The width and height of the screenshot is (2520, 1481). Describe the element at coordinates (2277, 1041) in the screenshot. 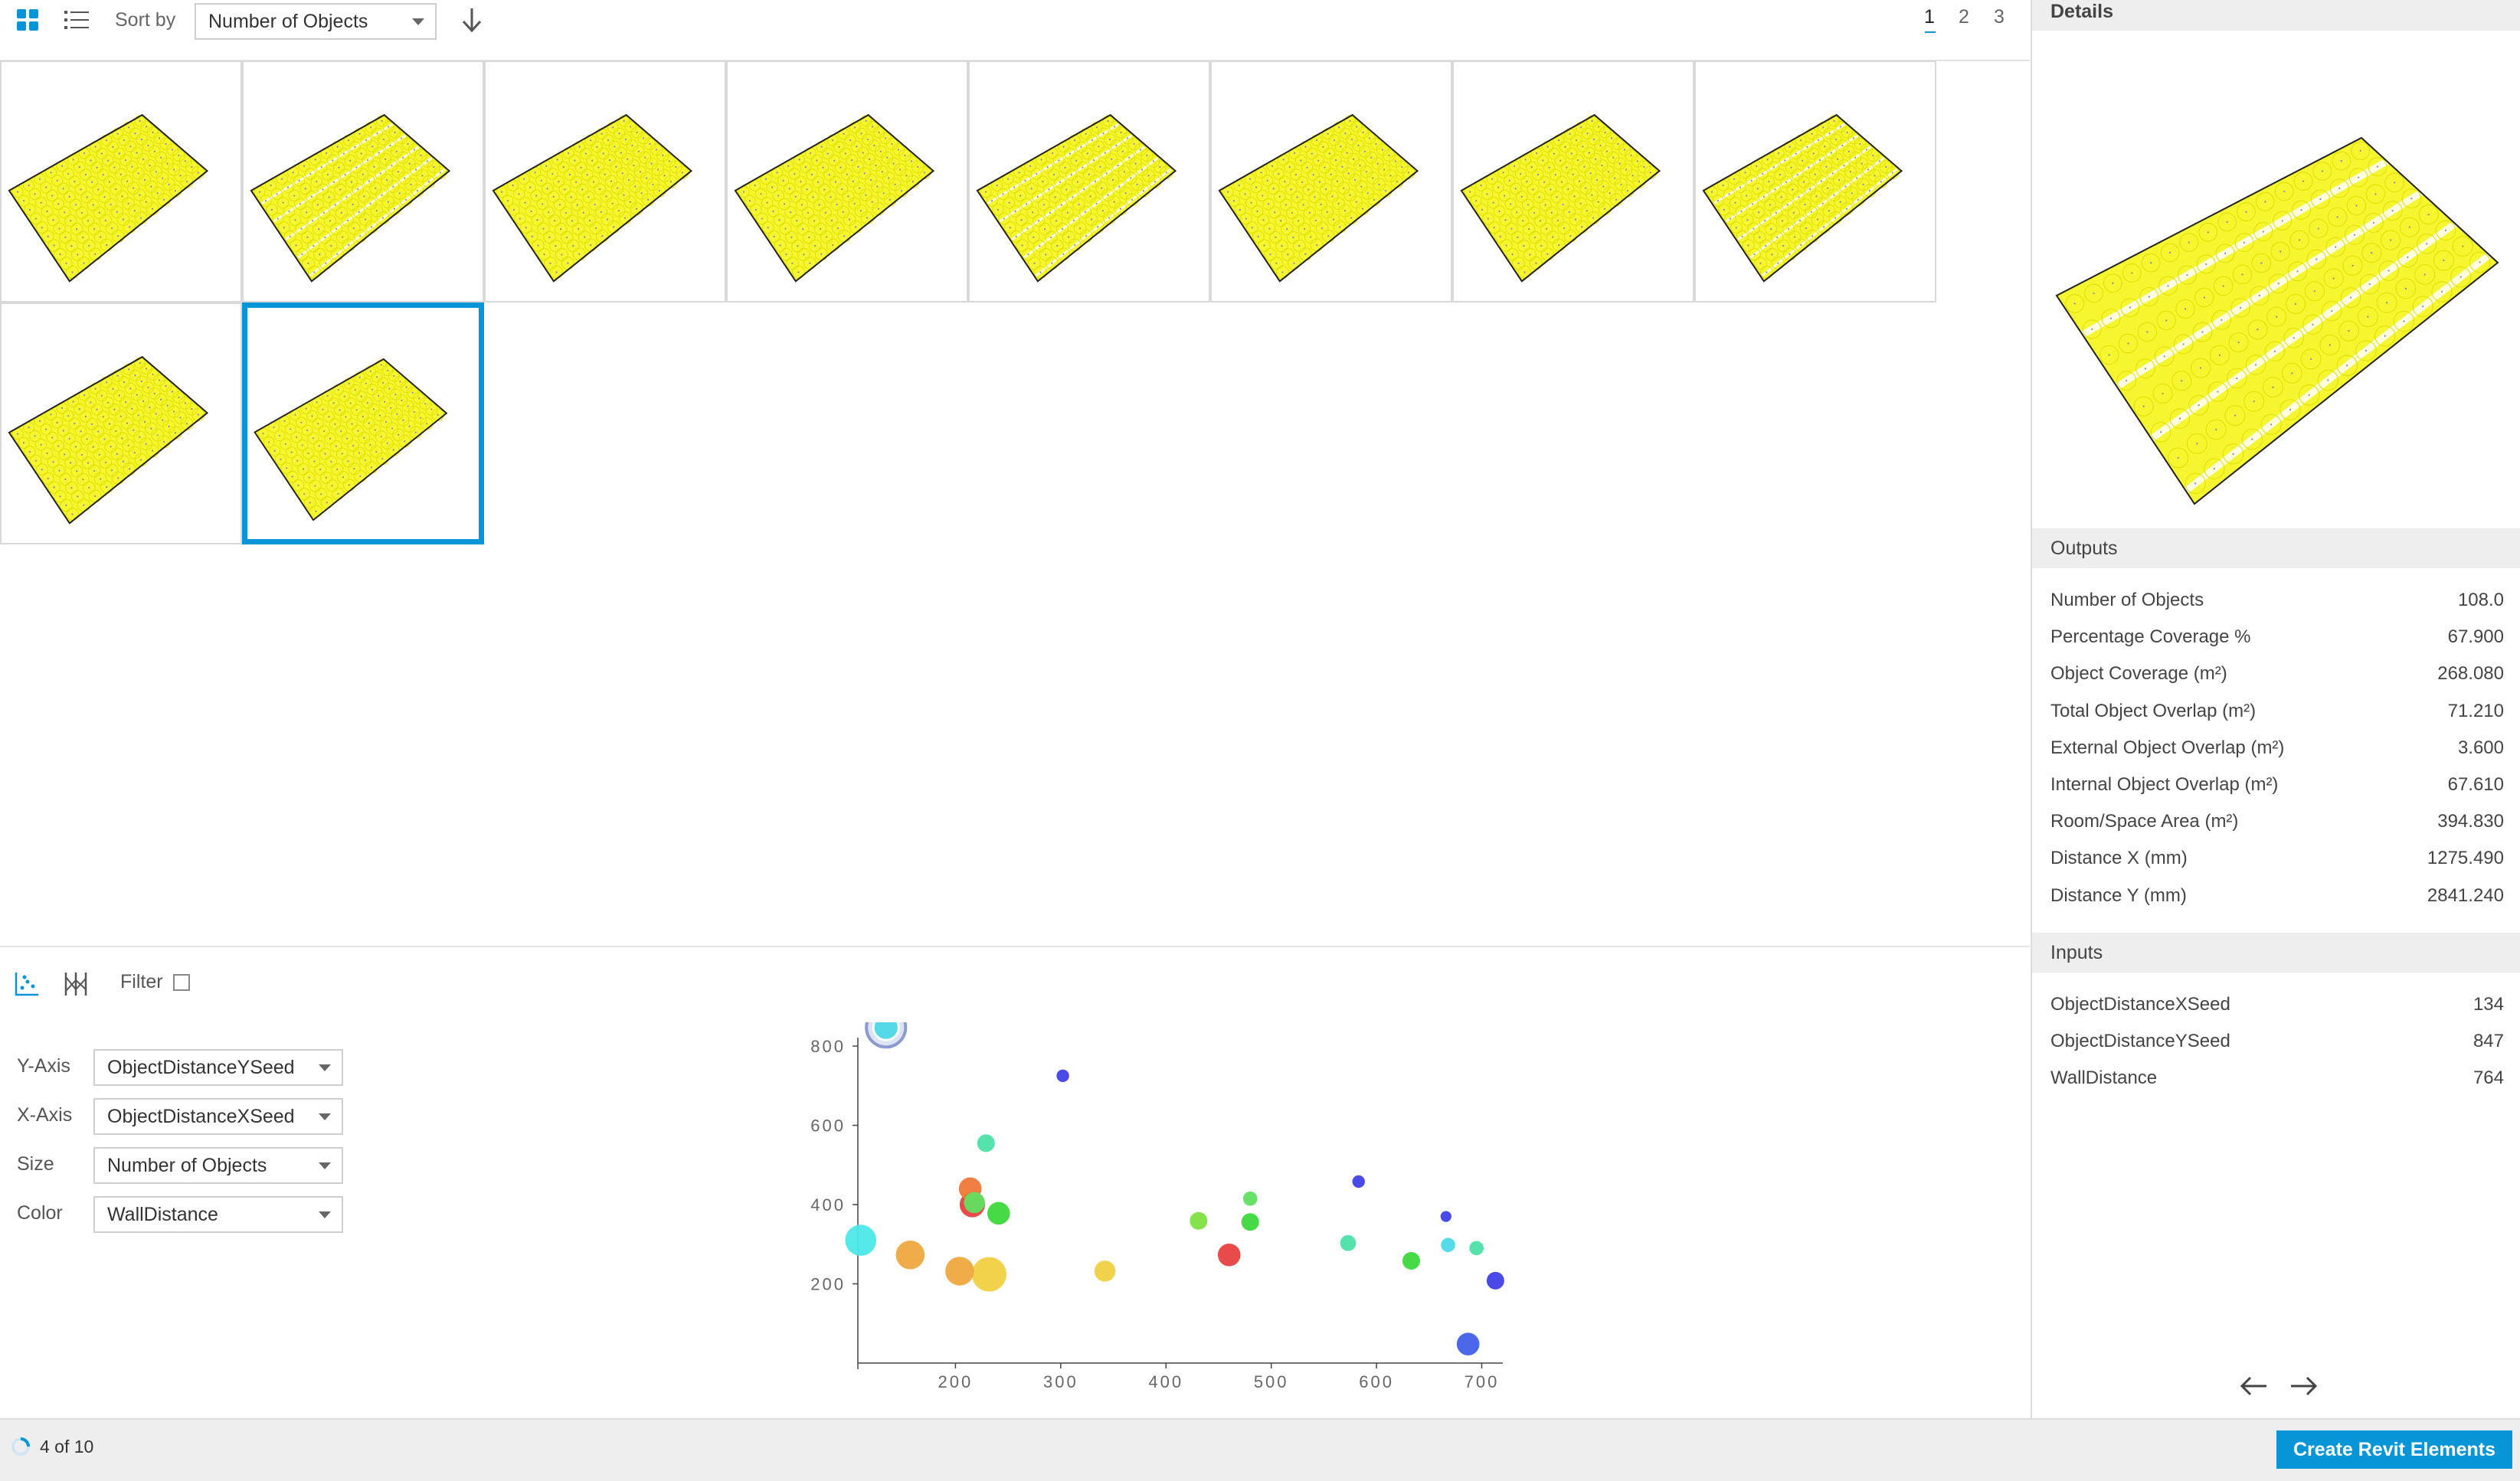

I see `input-row: ObjectDistanceYSeed 847` at that location.